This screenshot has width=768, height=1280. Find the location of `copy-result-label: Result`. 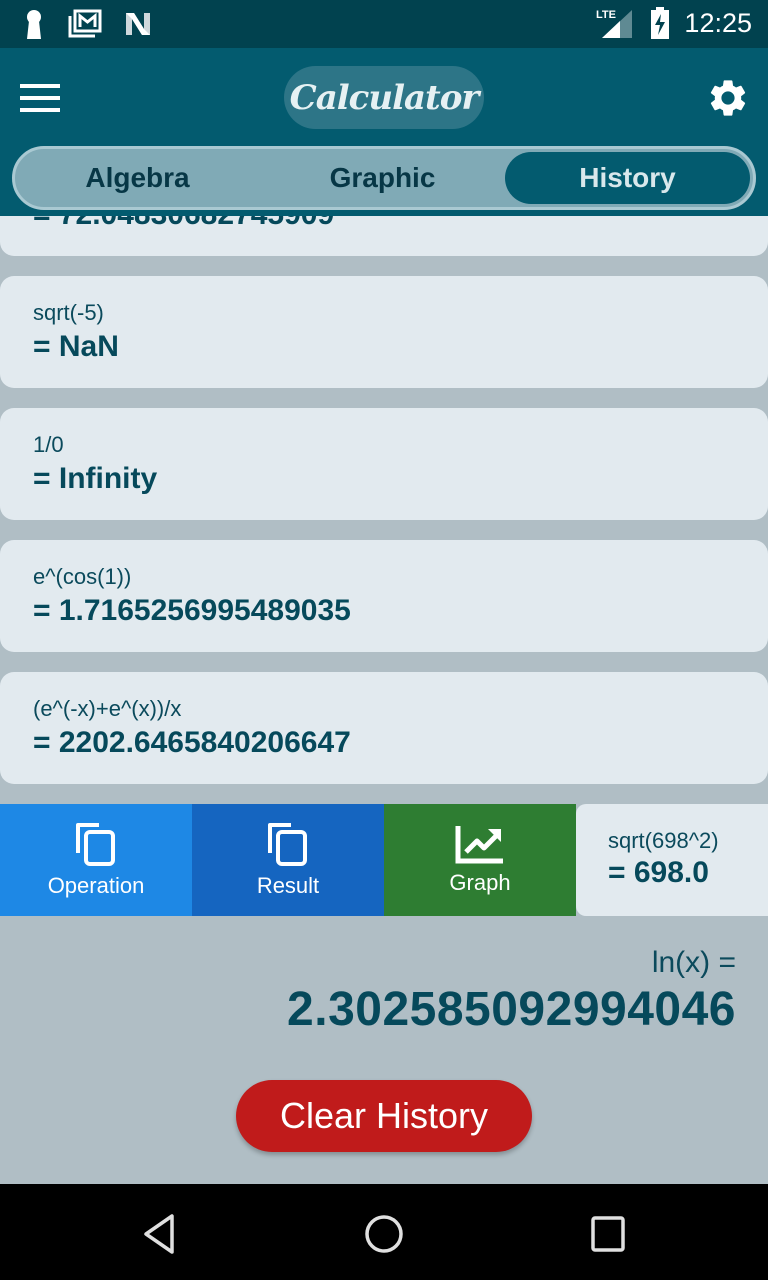

copy-result-label: Result is located at coordinates (288, 885).